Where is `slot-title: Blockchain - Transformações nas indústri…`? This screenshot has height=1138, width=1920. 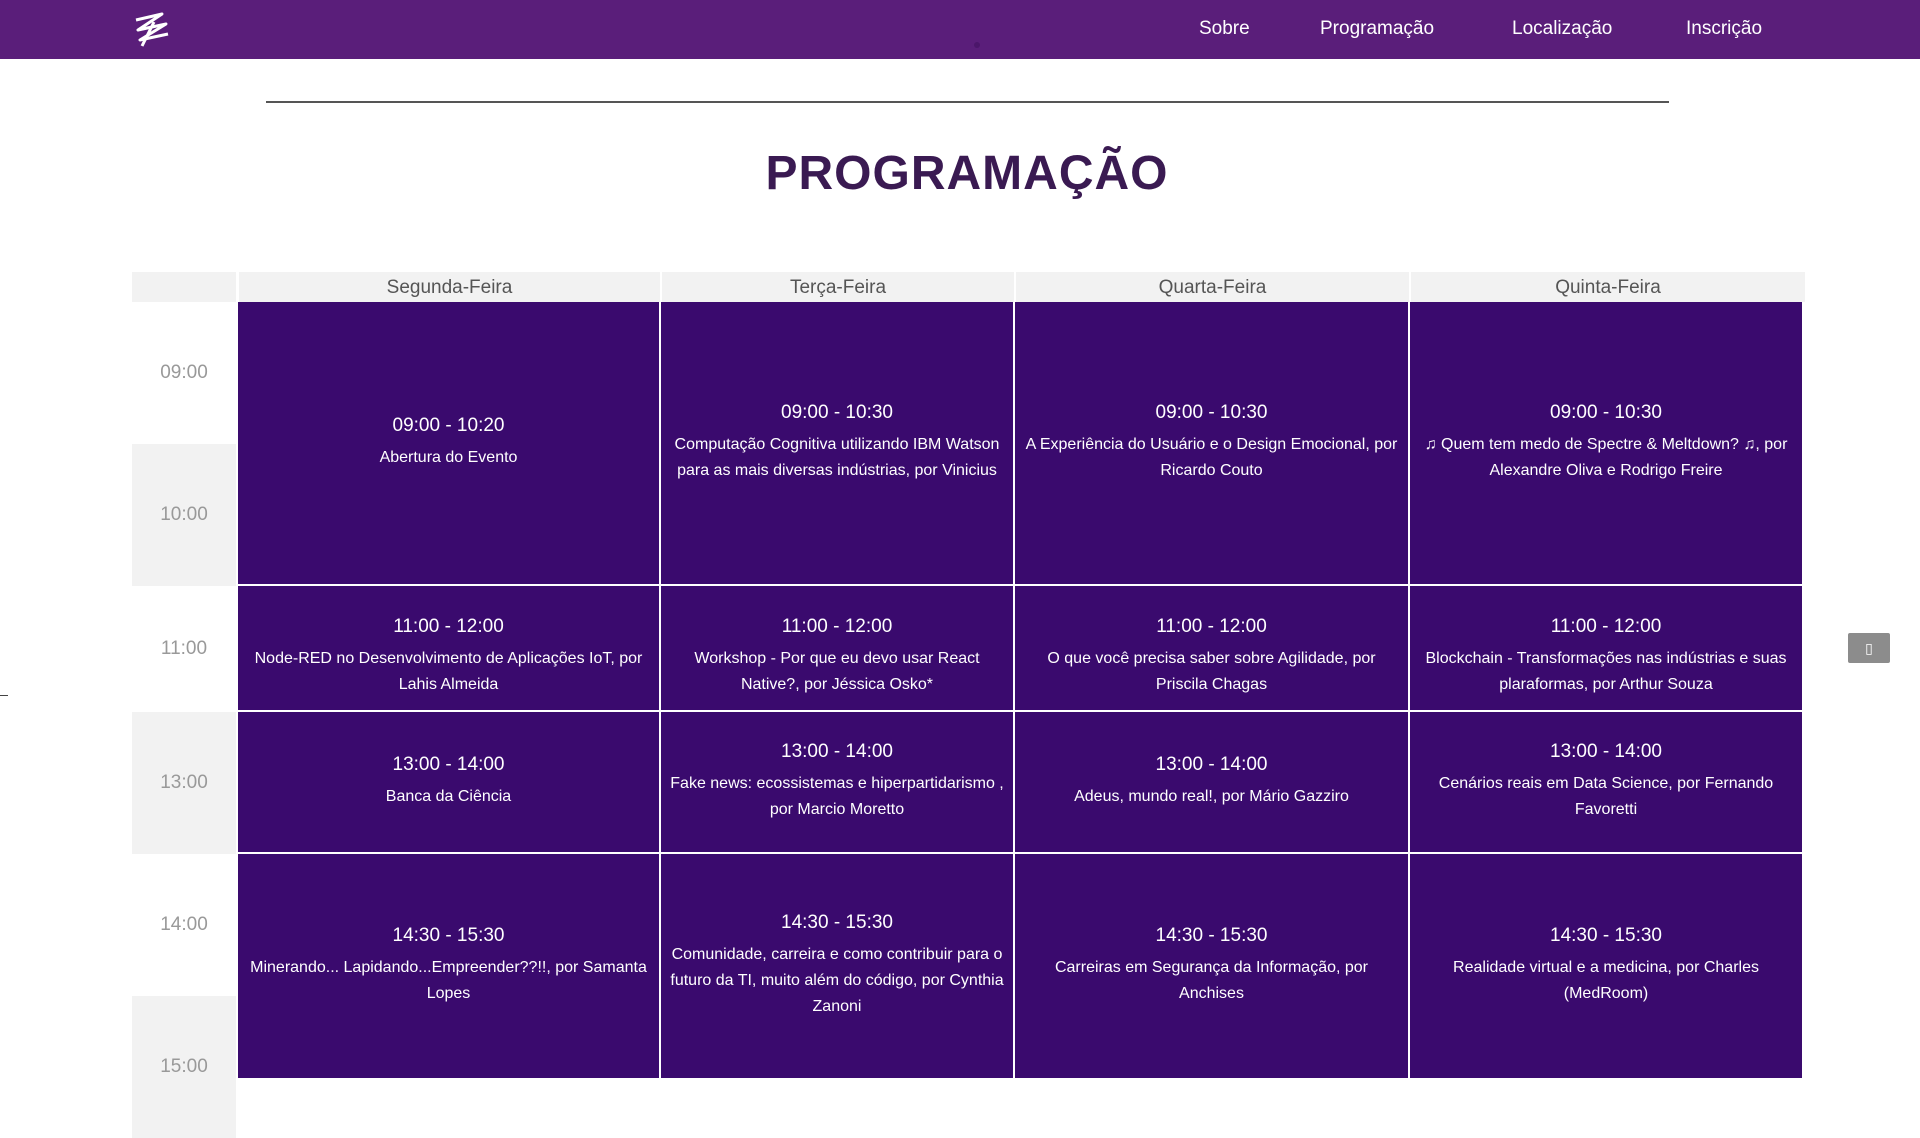
slot-title: Blockchain - Transformações nas indústri… is located at coordinates (1606, 671).